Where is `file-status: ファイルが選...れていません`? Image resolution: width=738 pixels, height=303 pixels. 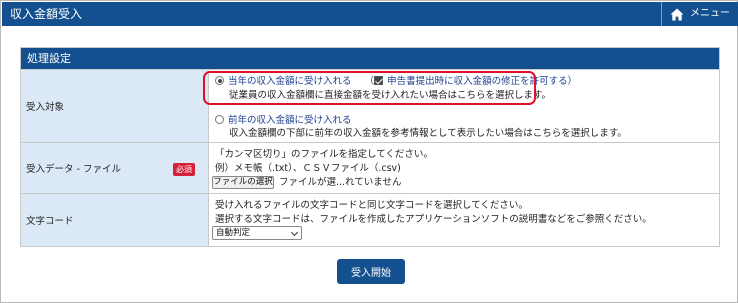 file-status: ファイルが選...れていません is located at coordinates (340, 182).